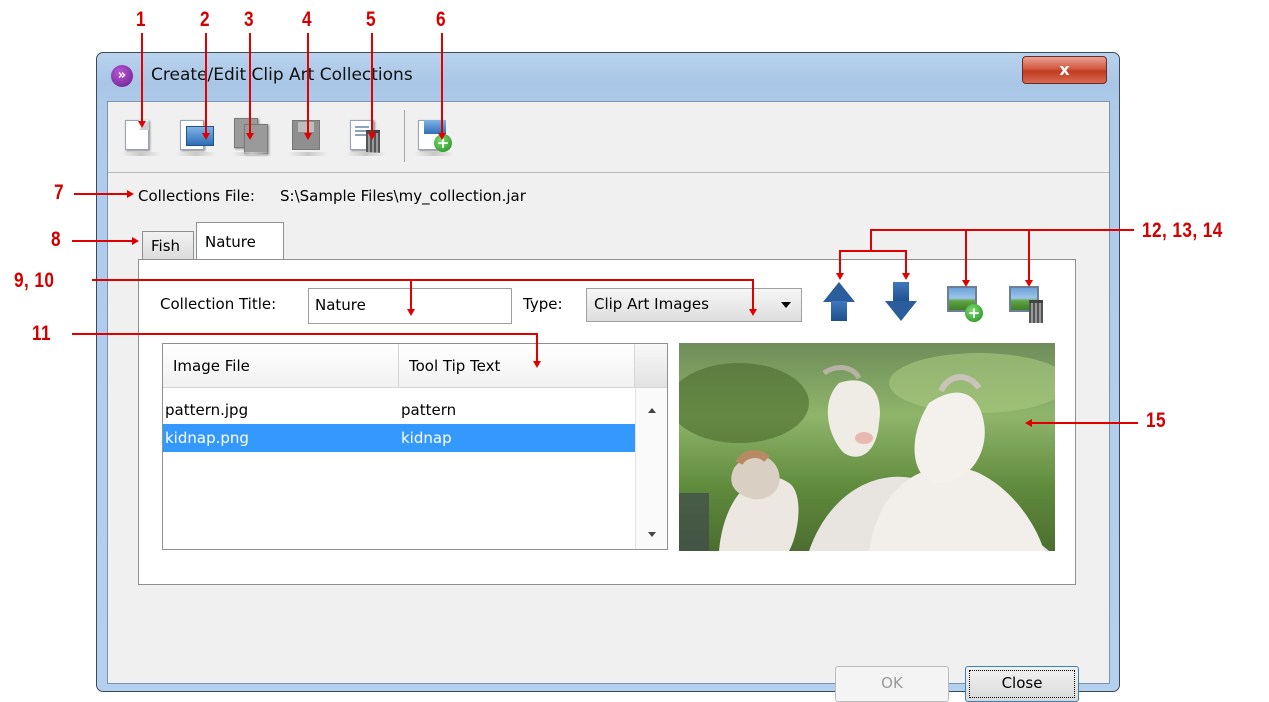  I want to click on callout-5: 5, so click(371, 19).